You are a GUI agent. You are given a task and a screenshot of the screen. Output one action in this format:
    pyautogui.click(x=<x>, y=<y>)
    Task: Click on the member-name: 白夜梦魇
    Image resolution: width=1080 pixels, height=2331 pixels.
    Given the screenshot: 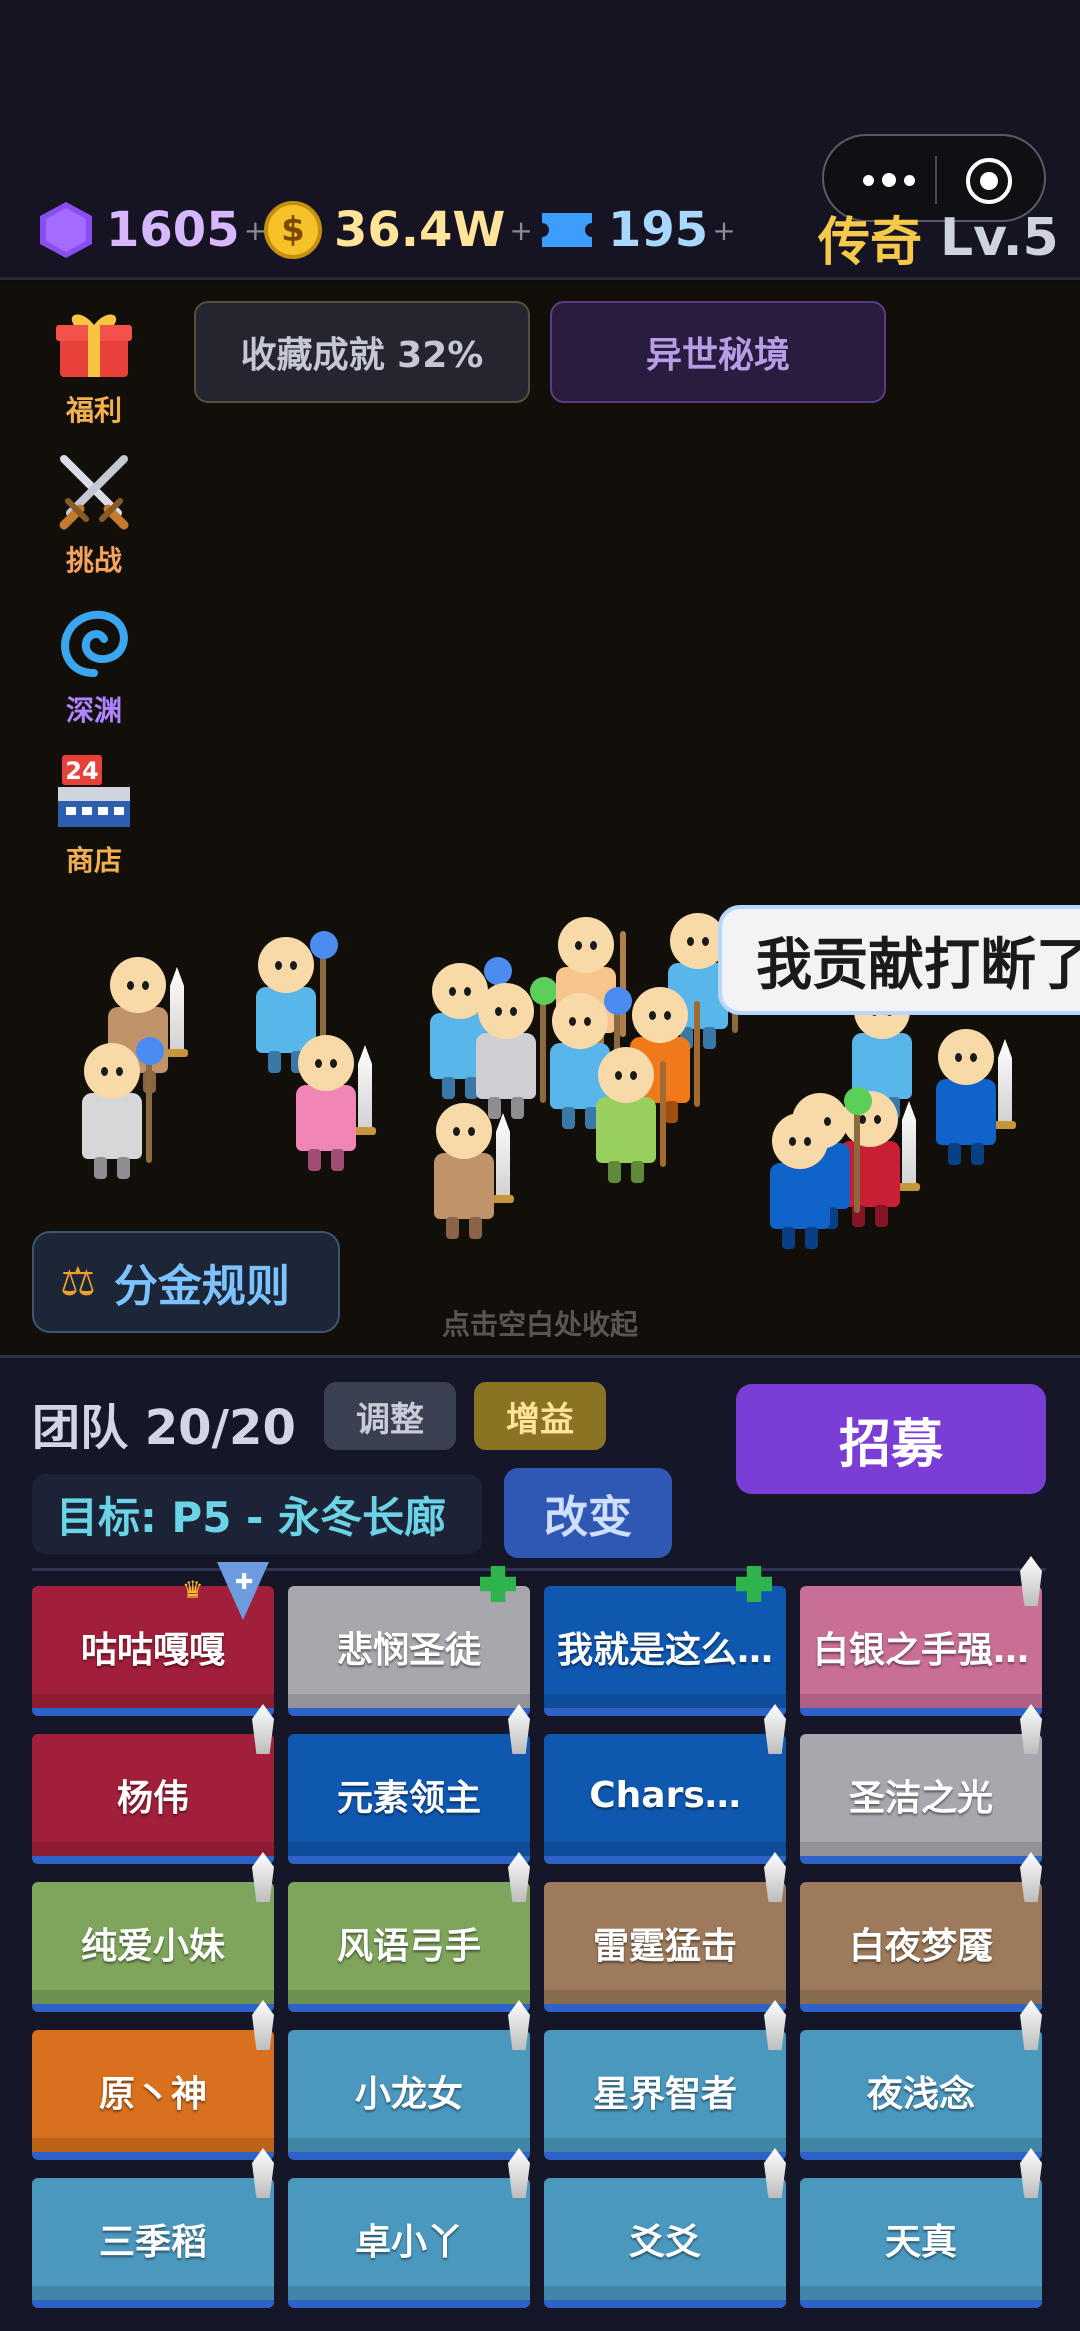 What is the action you would take?
    pyautogui.click(x=920, y=1946)
    